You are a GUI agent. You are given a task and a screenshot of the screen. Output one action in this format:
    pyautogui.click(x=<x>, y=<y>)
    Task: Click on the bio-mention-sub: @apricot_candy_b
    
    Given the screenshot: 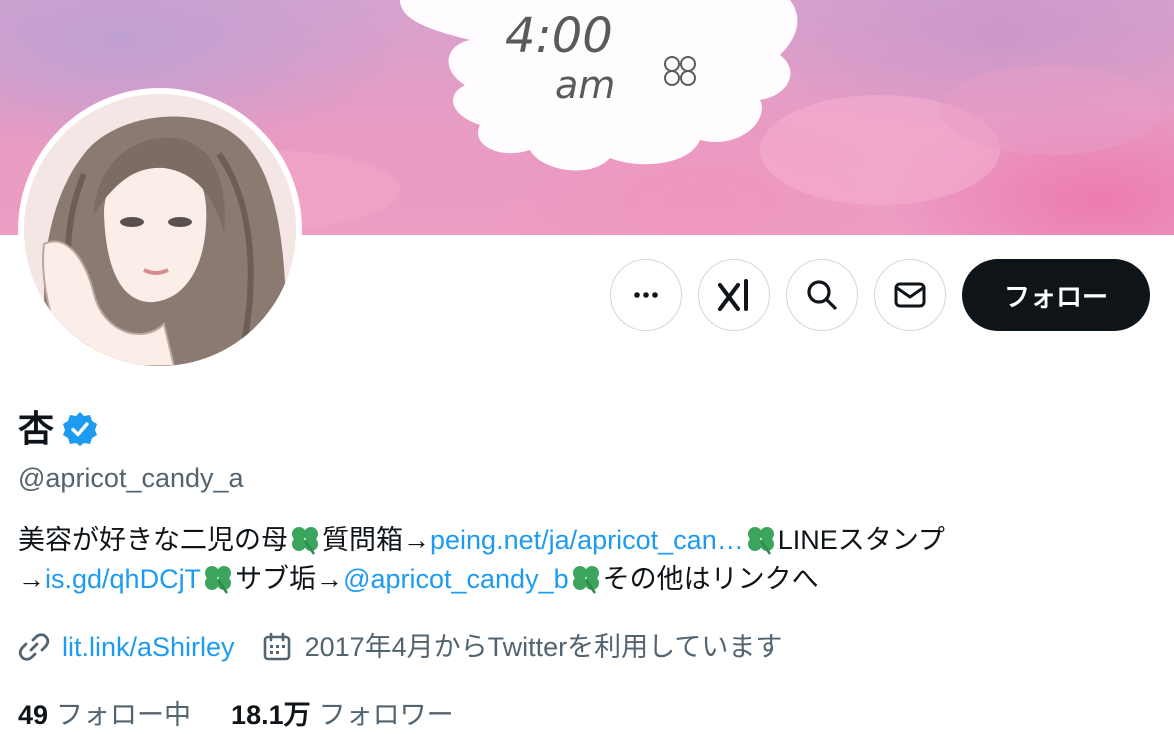 What is the action you would take?
    pyautogui.click(x=456, y=579)
    